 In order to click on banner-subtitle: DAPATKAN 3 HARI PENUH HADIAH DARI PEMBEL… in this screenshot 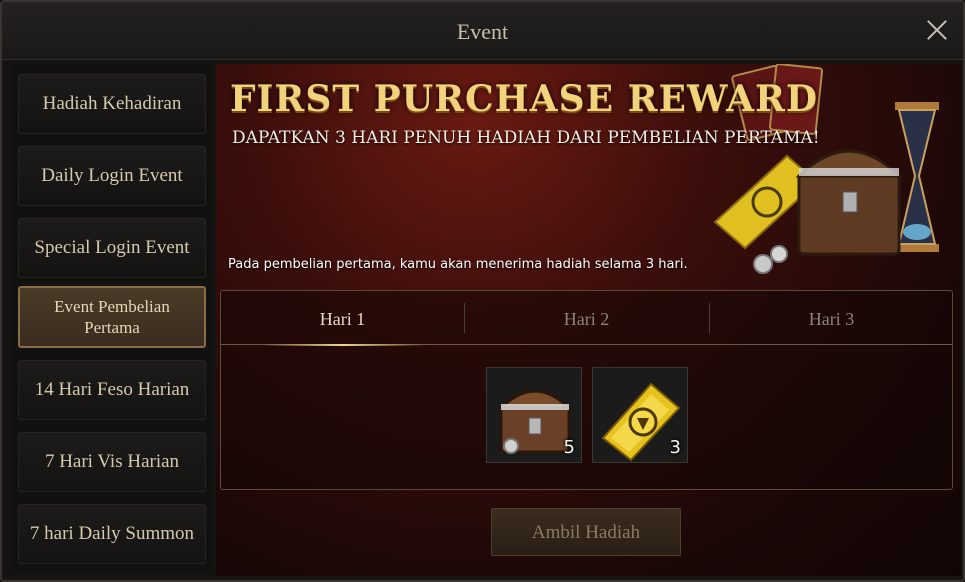, I will do `click(526, 138)`.